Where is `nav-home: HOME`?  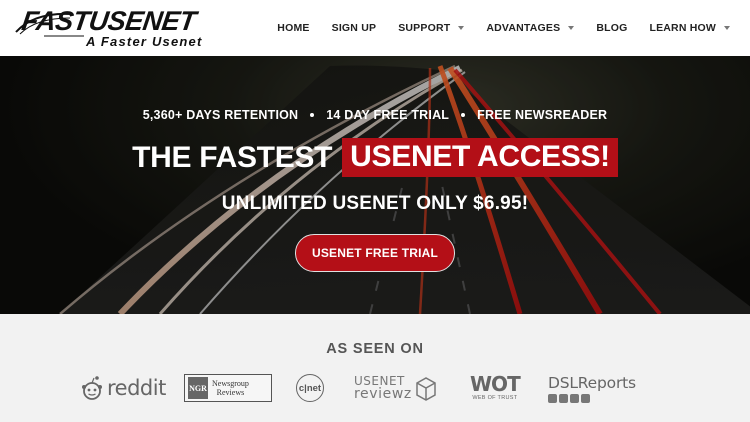 nav-home: HOME is located at coordinates (293, 28).